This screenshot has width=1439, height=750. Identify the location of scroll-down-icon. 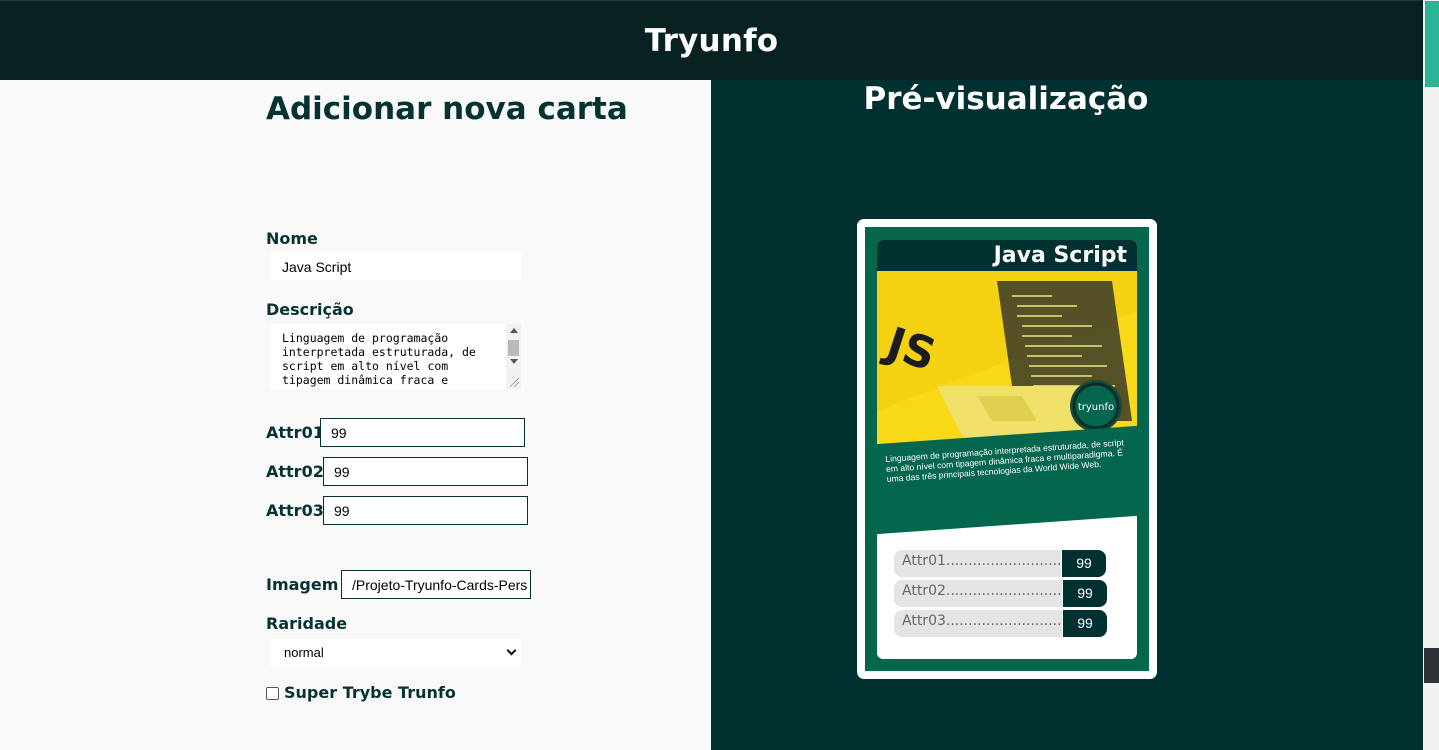
(514, 361).